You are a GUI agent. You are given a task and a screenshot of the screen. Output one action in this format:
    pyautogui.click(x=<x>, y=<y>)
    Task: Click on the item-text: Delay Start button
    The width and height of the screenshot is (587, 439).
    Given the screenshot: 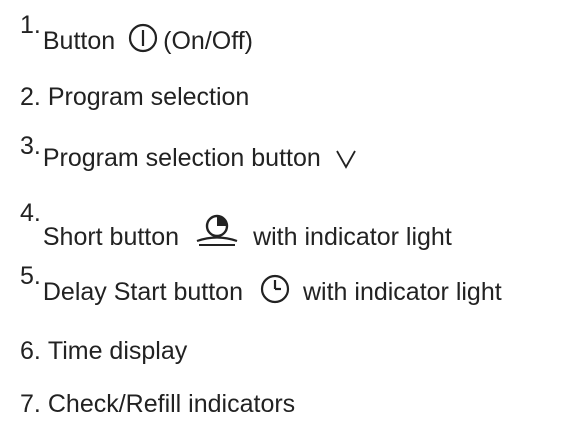 What is the action you would take?
    pyautogui.click(x=142, y=292)
    